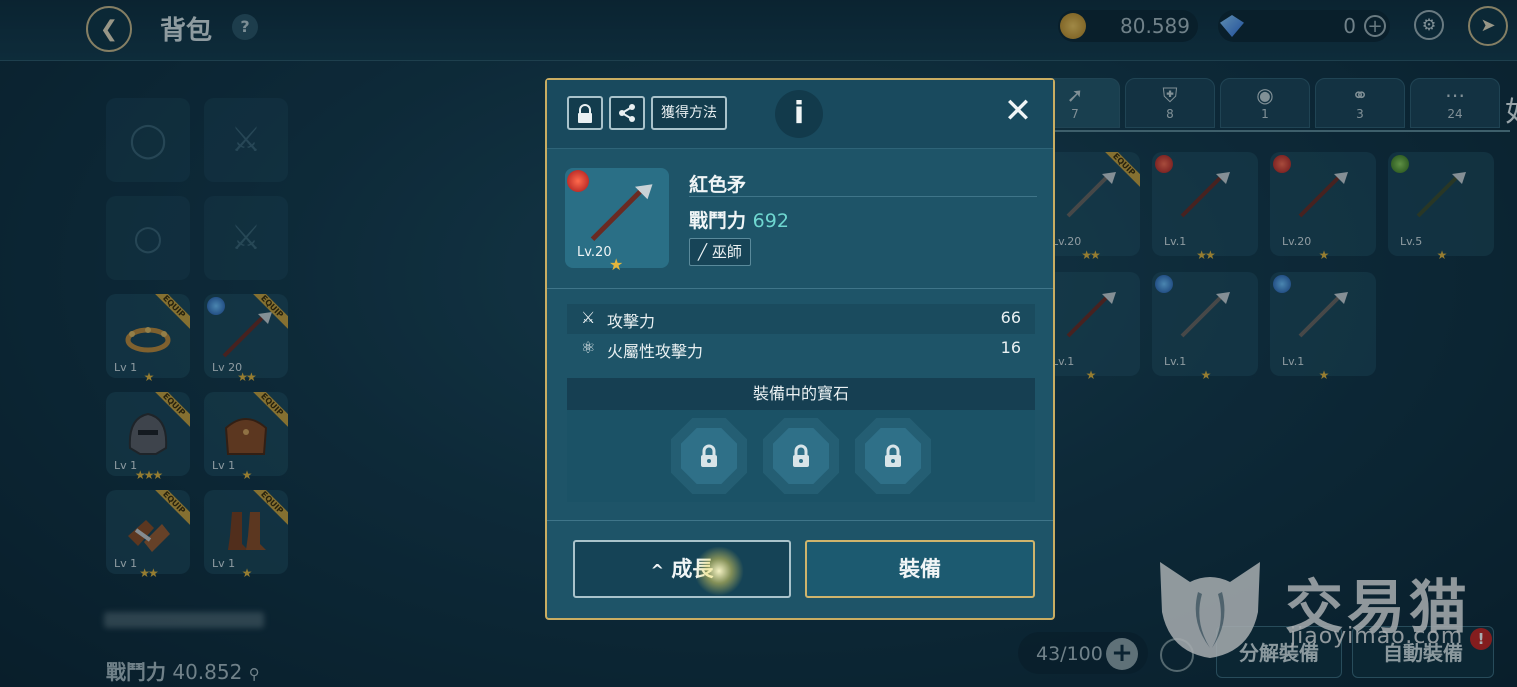  I want to click on item-star: ★, so click(616, 264).